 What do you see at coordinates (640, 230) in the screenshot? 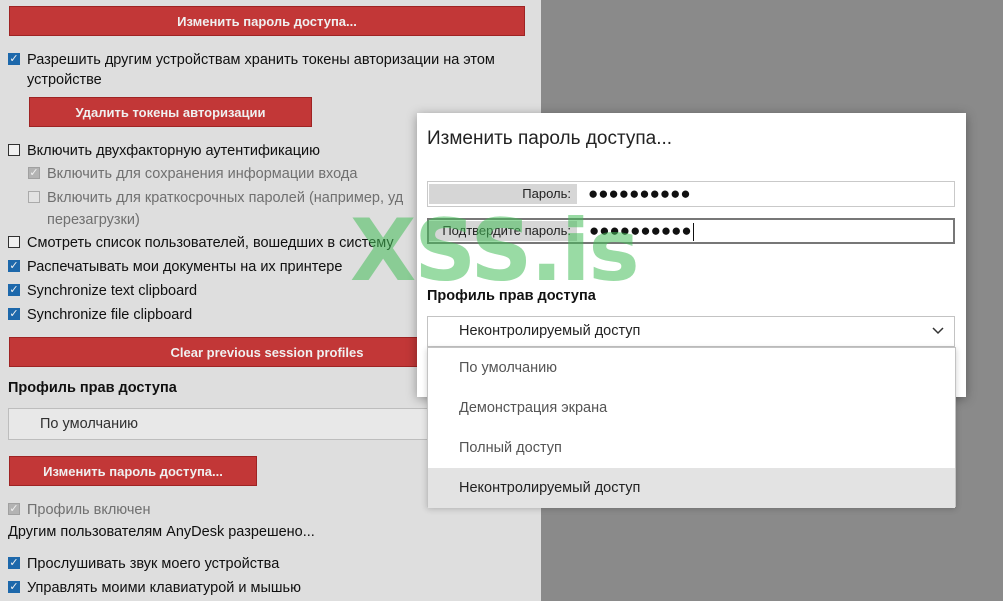
I see `confirm-password-value: ●●●●●●●●●●` at bounding box center [640, 230].